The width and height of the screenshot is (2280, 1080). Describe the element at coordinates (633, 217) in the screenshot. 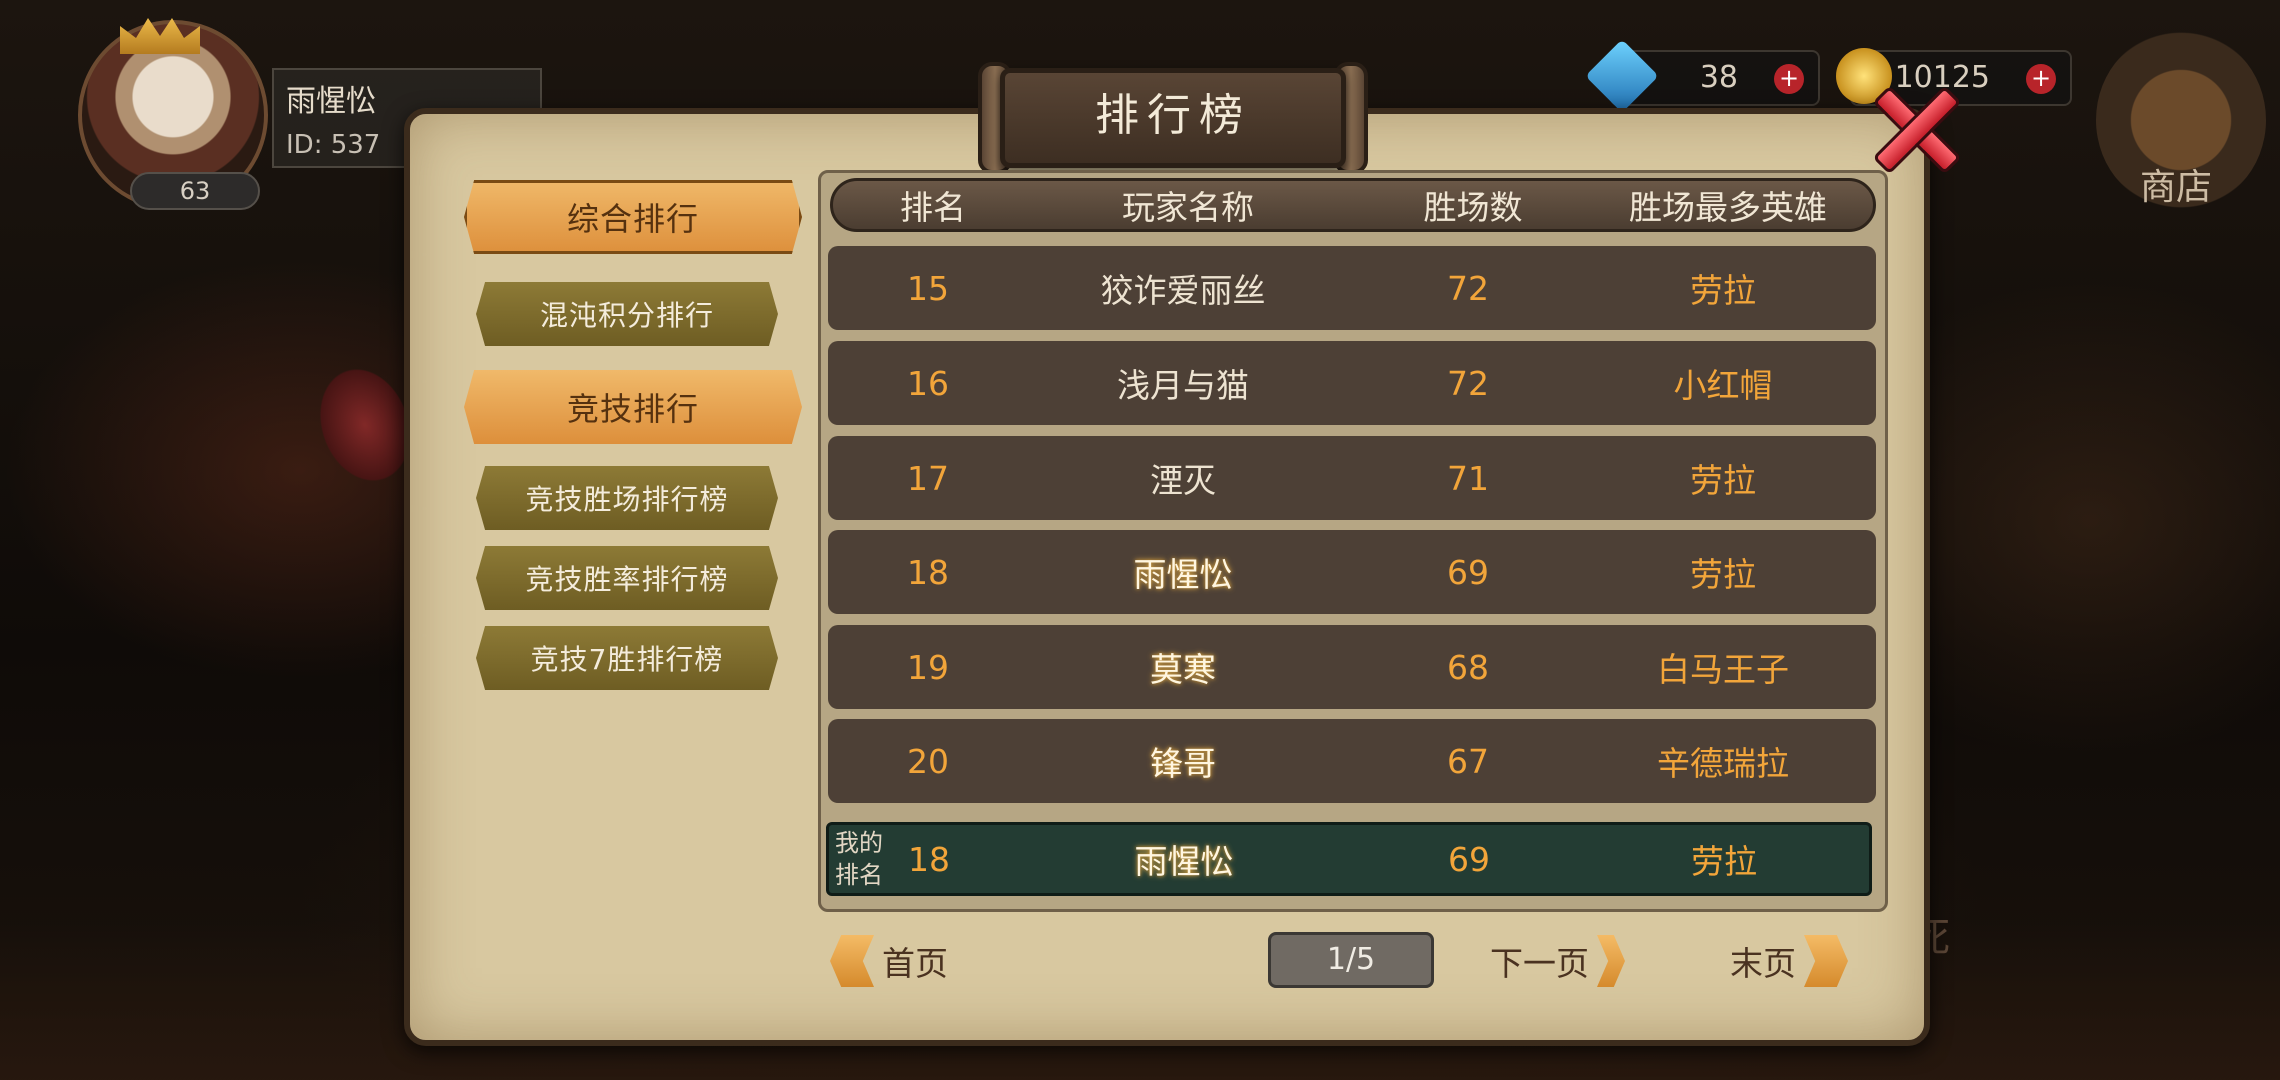

I see `tab-overall-ranking: 综合排行` at that location.